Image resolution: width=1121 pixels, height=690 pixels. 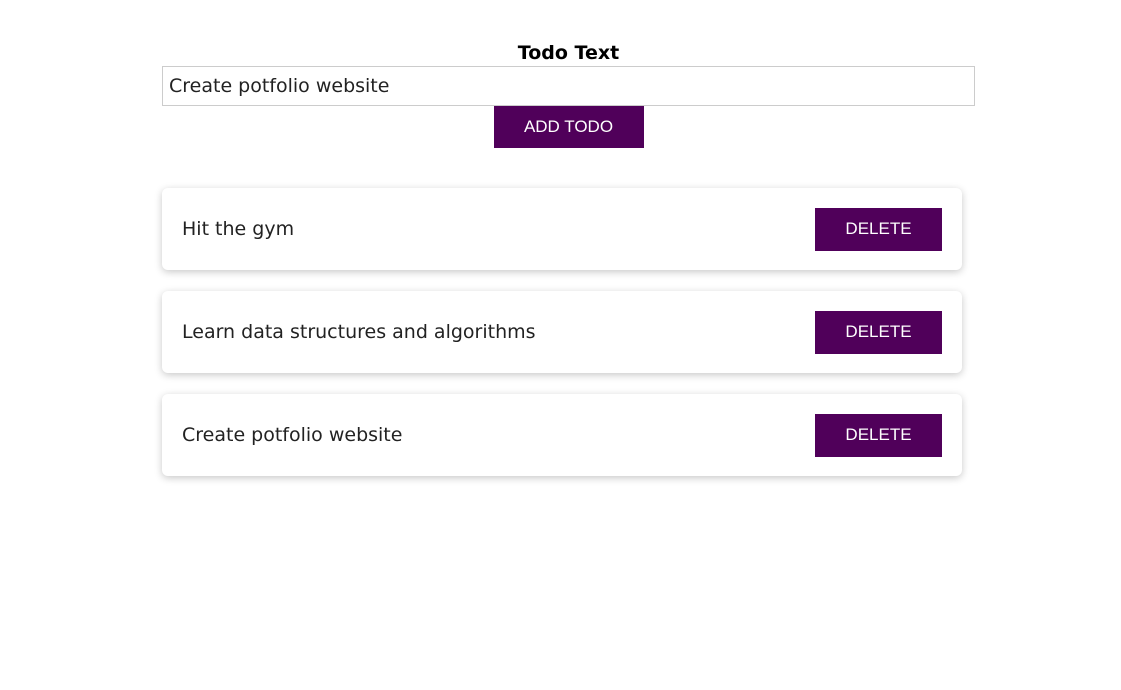 What do you see at coordinates (568, 127) in the screenshot?
I see `add-todo-button: ADD TODO` at bounding box center [568, 127].